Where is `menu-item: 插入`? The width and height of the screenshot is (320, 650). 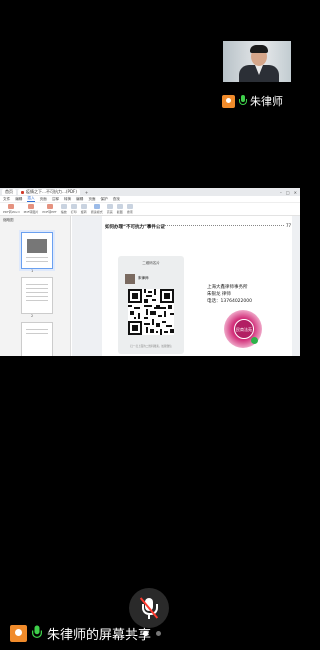
menu-item: 插入 is located at coordinates (31, 199).